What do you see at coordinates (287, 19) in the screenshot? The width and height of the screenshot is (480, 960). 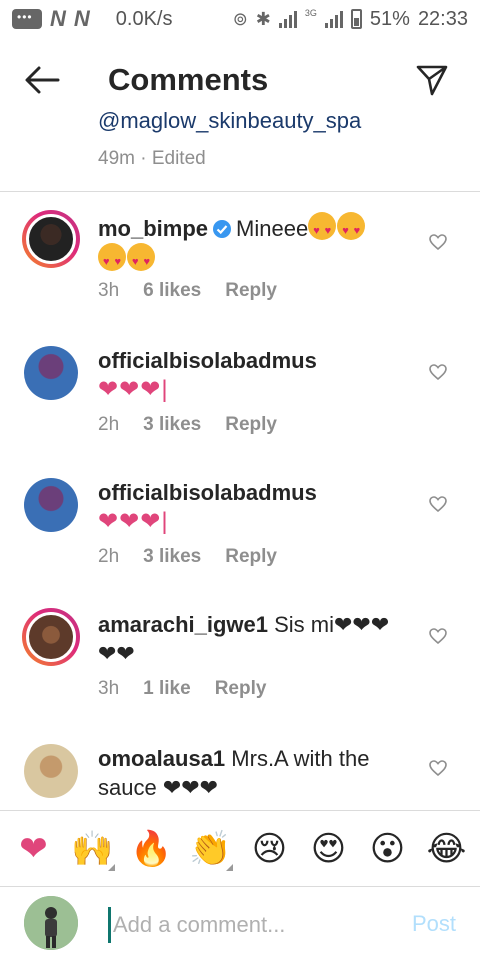 I see `signal-icon` at bounding box center [287, 19].